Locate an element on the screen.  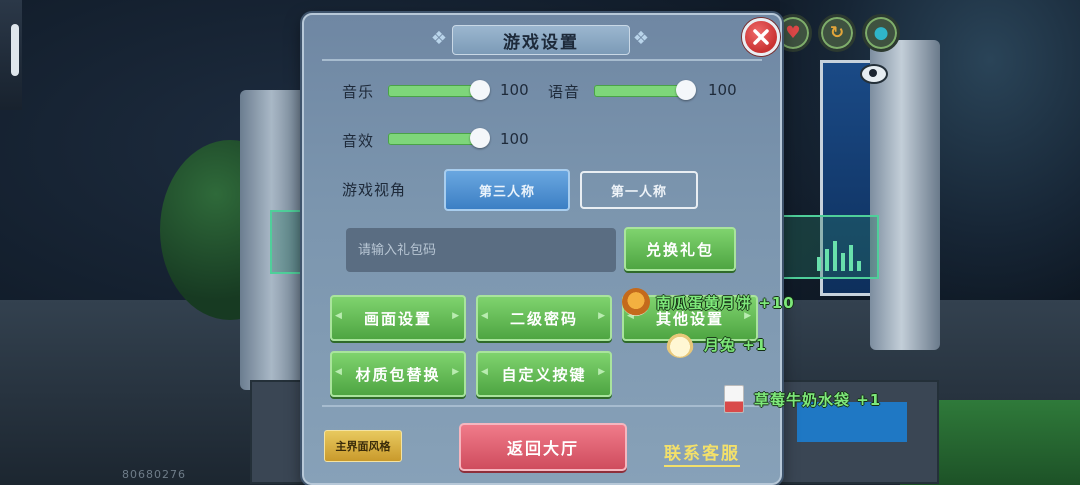
reward-text: 南瓜蛋黄月饼 +10 is located at coordinates (725, 302).